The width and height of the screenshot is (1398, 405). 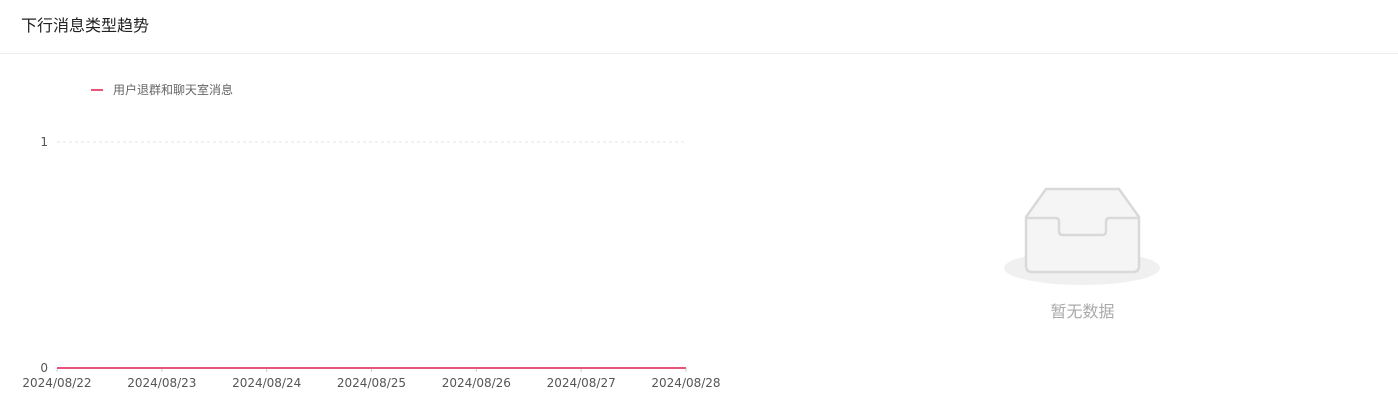 I want to click on y-tick-label: 0, so click(x=44, y=368).